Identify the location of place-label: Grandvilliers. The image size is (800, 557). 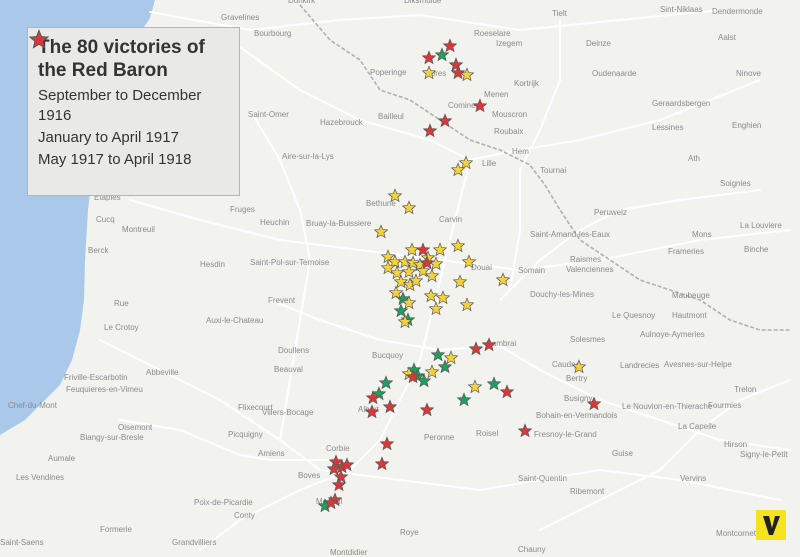
(194, 542).